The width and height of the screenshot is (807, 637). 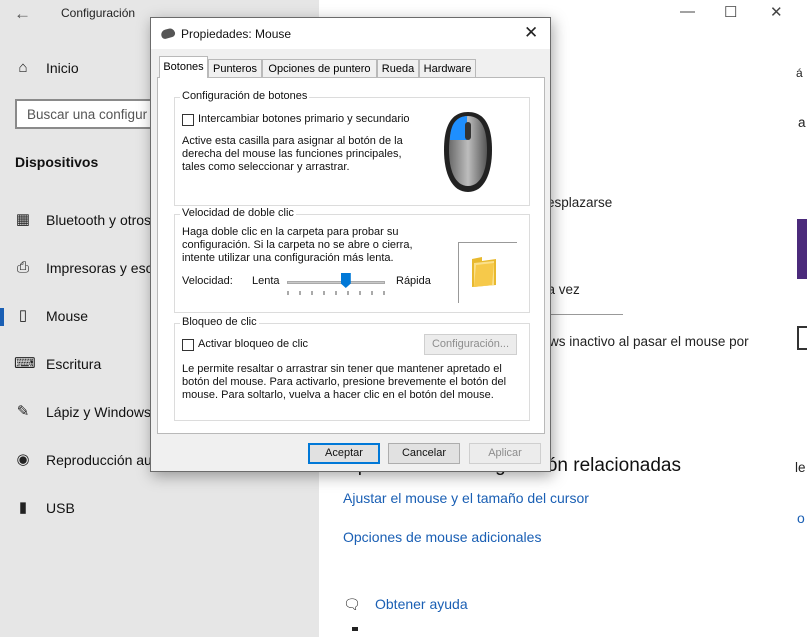 I want to click on dialog-title: Propiedades: Mouse, so click(x=236, y=34).